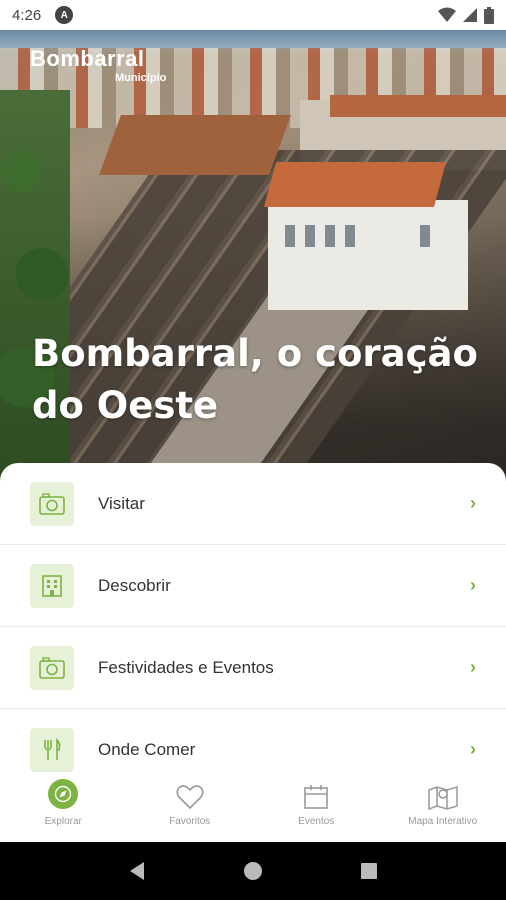 This screenshot has width=506, height=900. What do you see at coordinates (443, 797) in the screenshot?
I see `map-icon` at bounding box center [443, 797].